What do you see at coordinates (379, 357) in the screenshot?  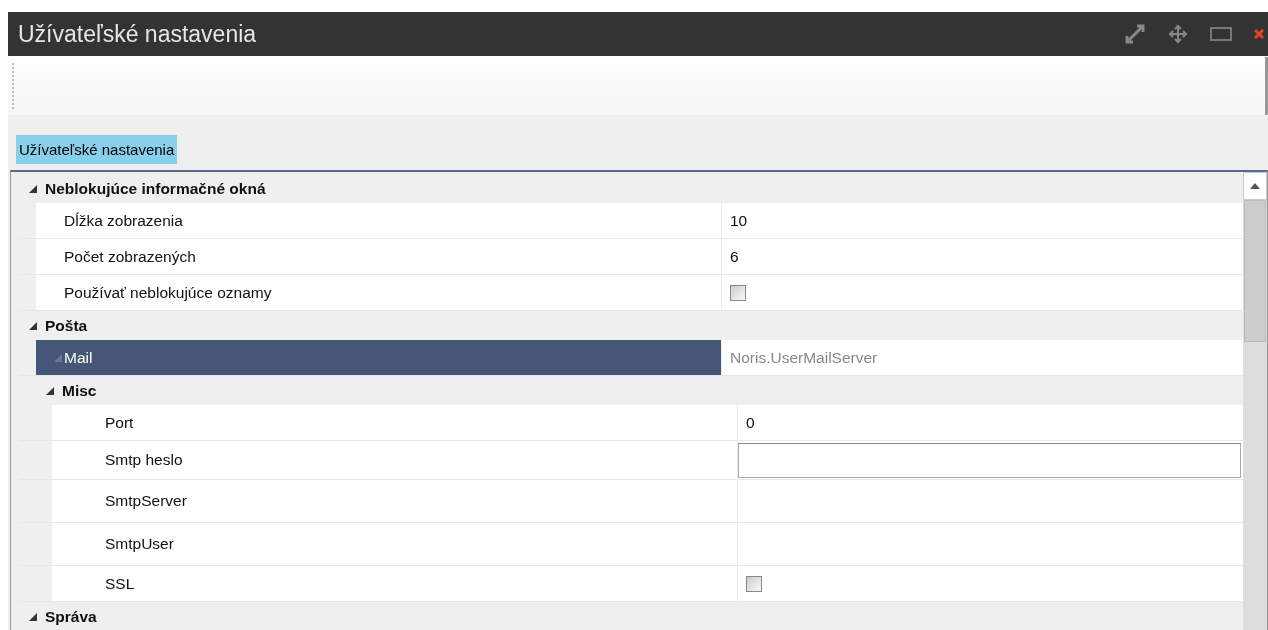 I see `property-row: Mail` at bounding box center [379, 357].